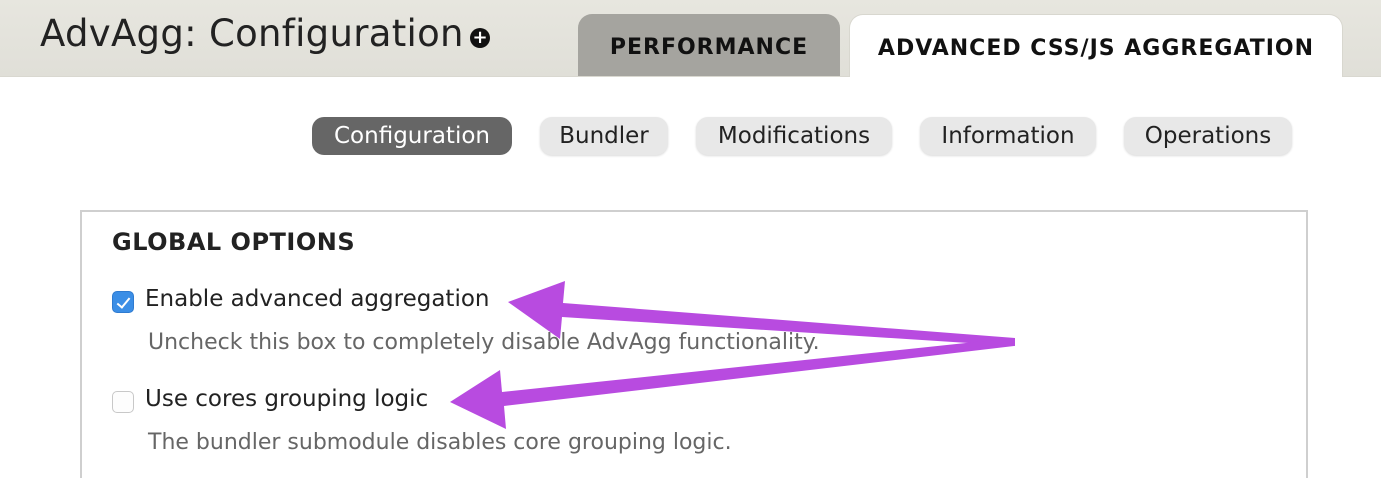  I want to click on secondary-tab-label: Information, so click(1008, 136).